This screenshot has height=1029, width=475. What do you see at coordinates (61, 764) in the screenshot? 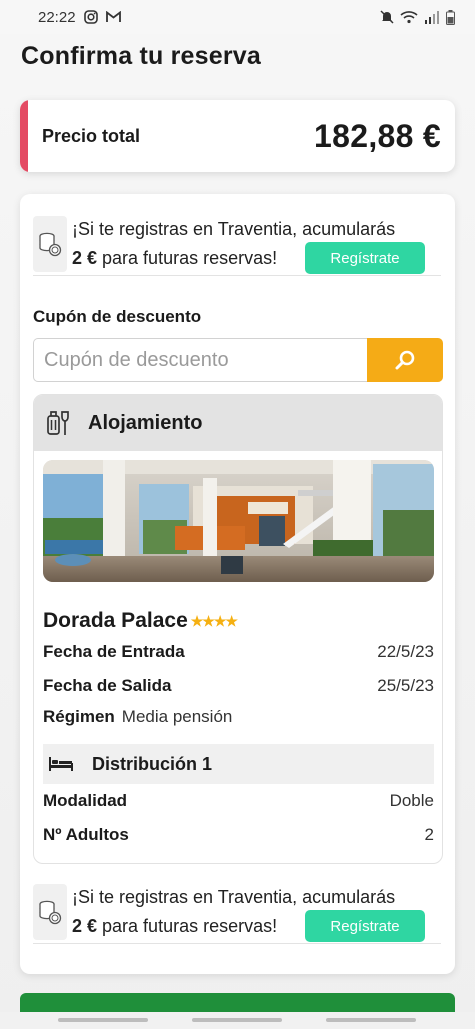
I see `bed-icon` at bounding box center [61, 764].